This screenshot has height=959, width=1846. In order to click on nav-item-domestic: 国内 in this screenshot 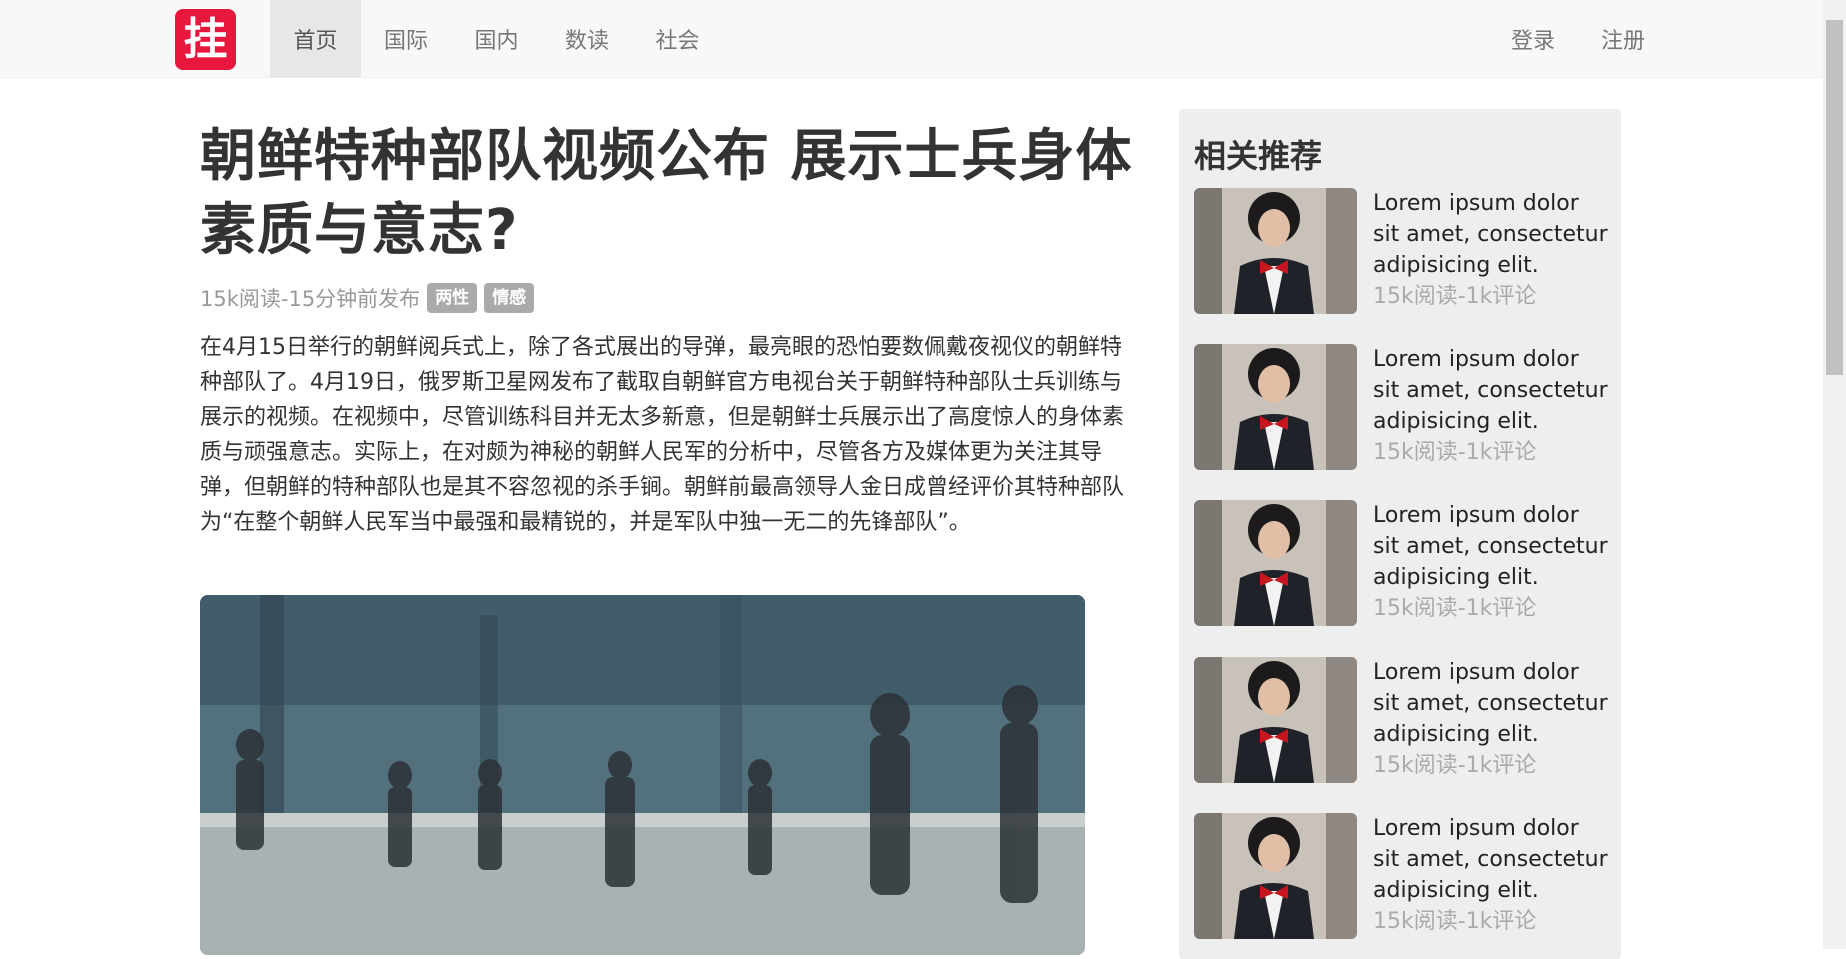, I will do `click(496, 39)`.